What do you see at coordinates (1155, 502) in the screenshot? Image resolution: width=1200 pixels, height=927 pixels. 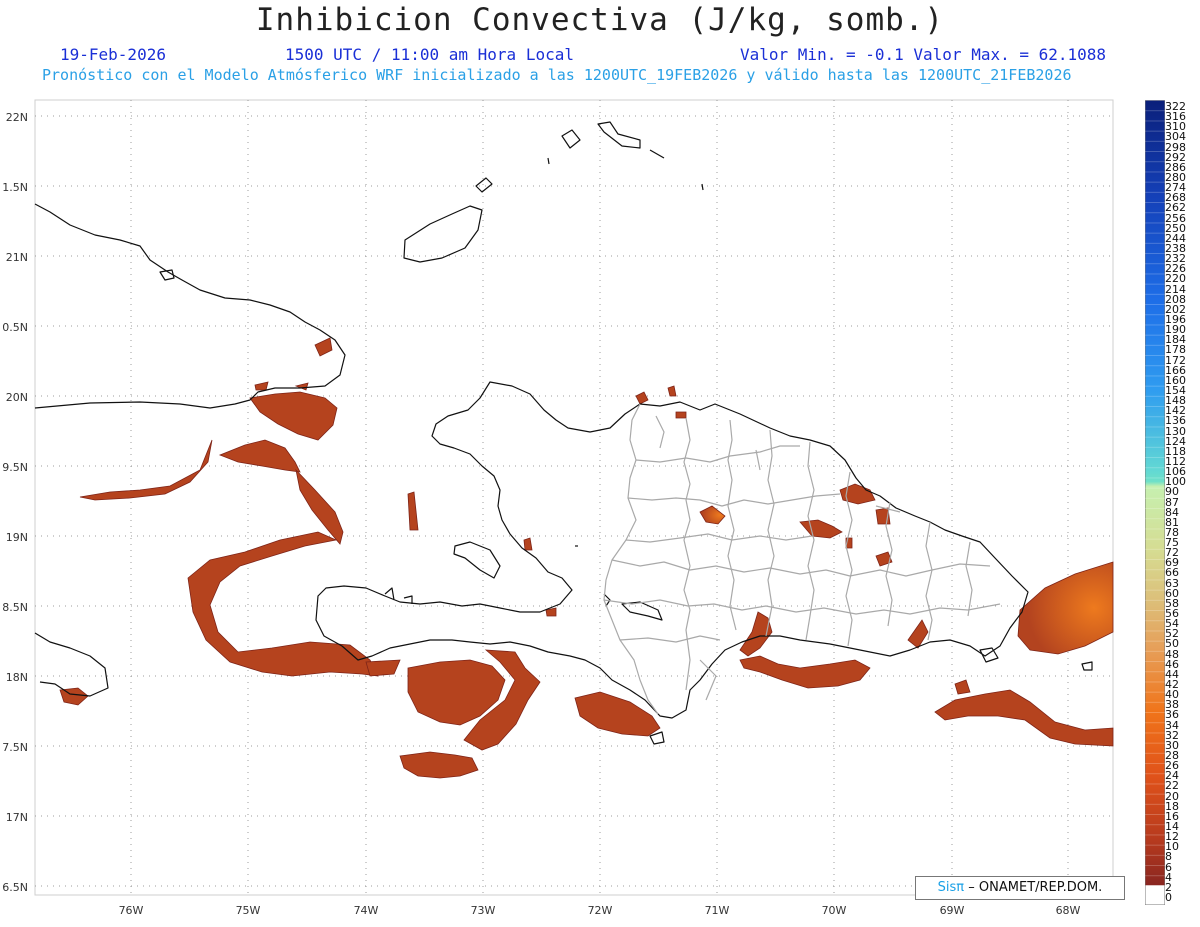 I see `legend-colorbar` at bounding box center [1155, 502].